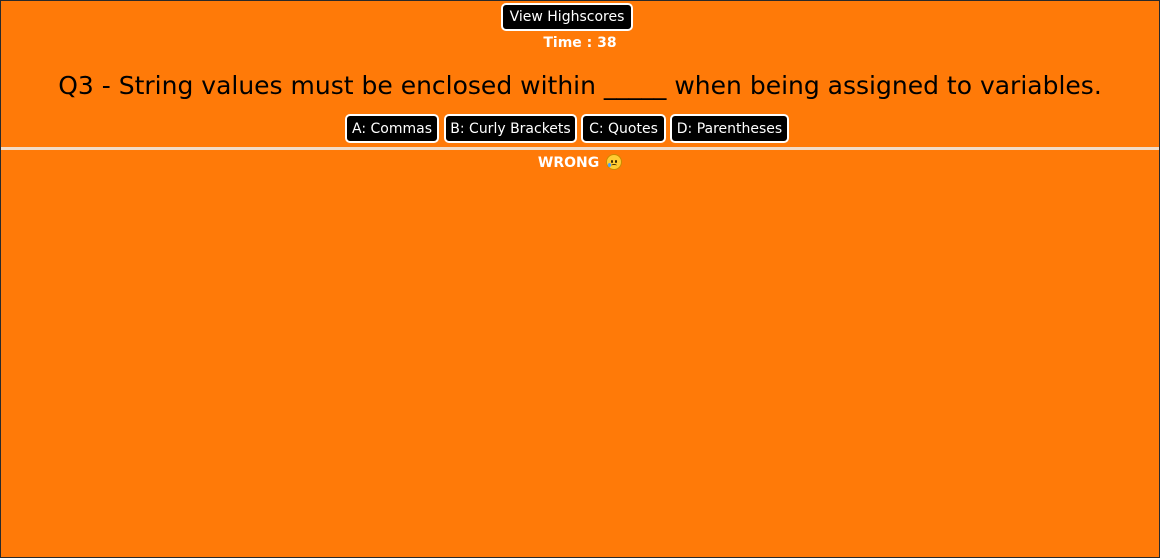 The image size is (1160, 558). What do you see at coordinates (510, 128) in the screenshot?
I see `answer-b-button: B: Curly Brackets` at bounding box center [510, 128].